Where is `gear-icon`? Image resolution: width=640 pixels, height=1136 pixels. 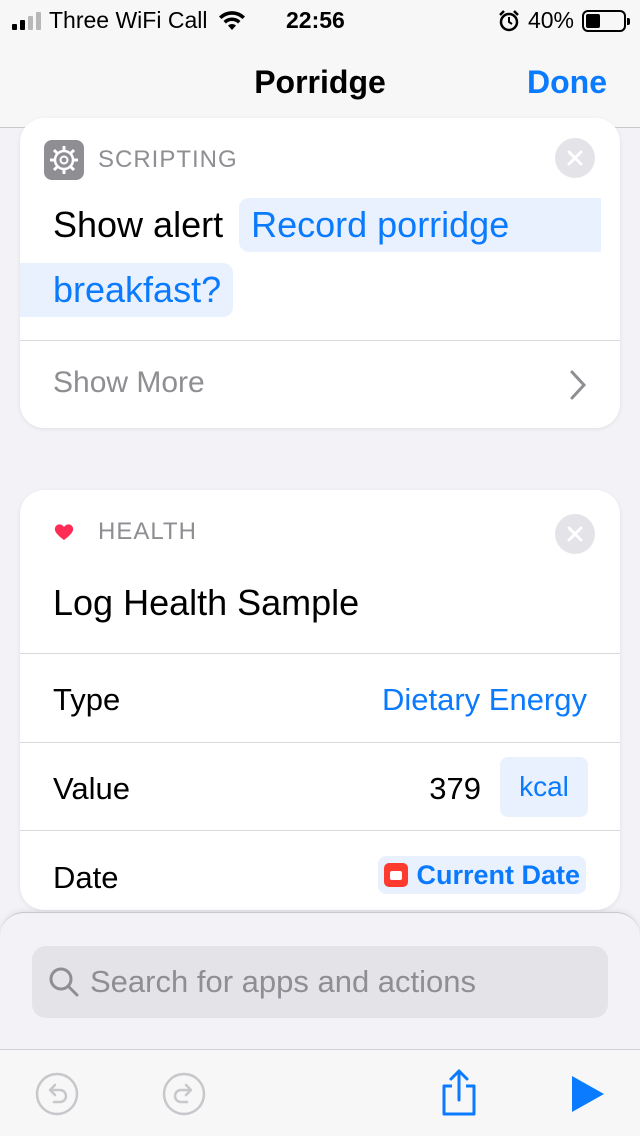
gear-icon is located at coordinates (64, 160).